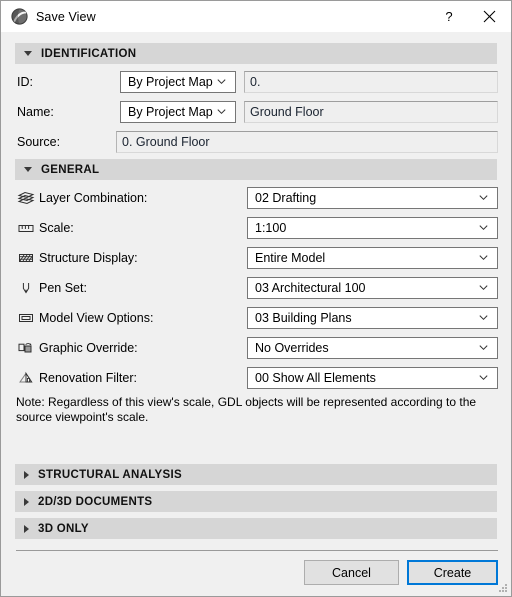  What do you see at coordinates (371, 82) in the screenshot?
I see `id-value-field: 0.` at bounding box center [371, 82].